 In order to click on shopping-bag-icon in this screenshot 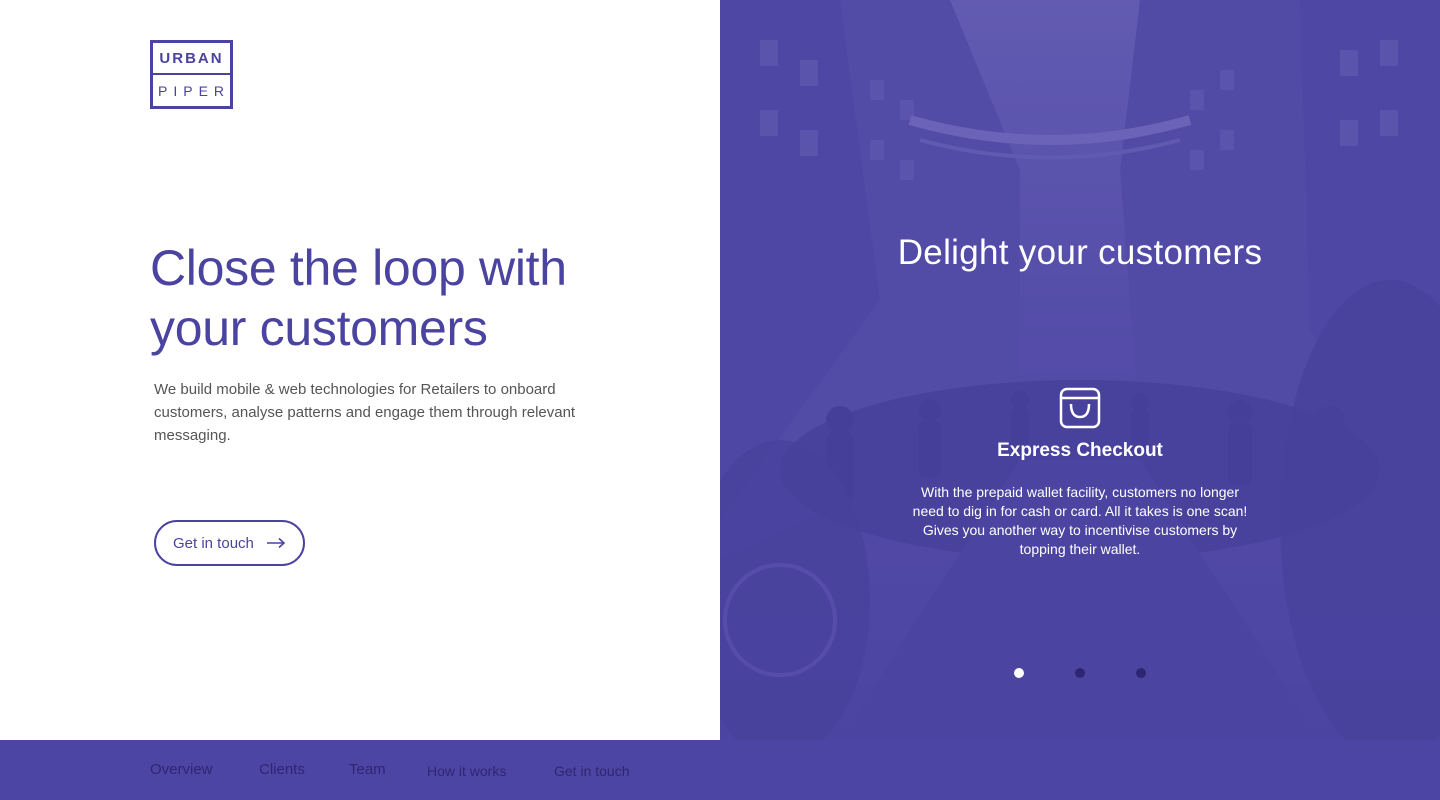, I will do `click(1080, 408)`.